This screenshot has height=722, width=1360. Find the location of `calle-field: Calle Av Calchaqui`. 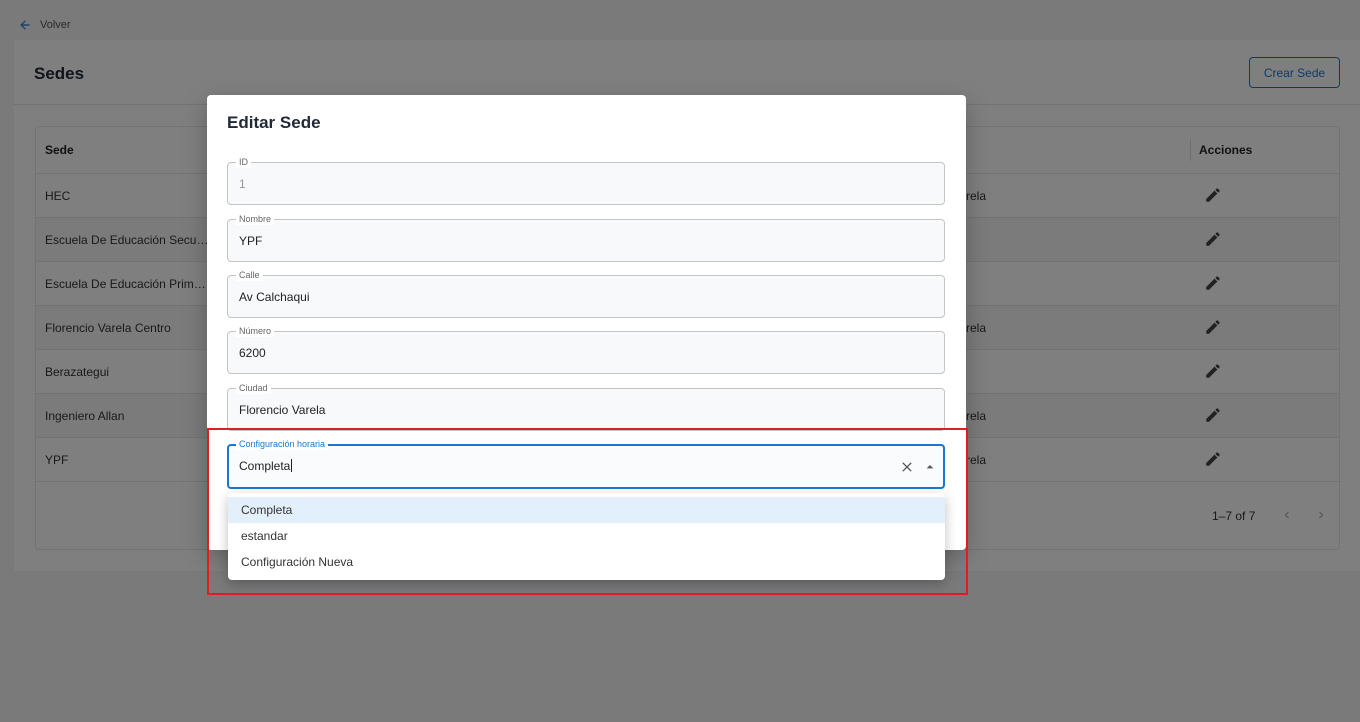

calle-field: Calle Av Calchaqui is located at coordinates (586, 293).